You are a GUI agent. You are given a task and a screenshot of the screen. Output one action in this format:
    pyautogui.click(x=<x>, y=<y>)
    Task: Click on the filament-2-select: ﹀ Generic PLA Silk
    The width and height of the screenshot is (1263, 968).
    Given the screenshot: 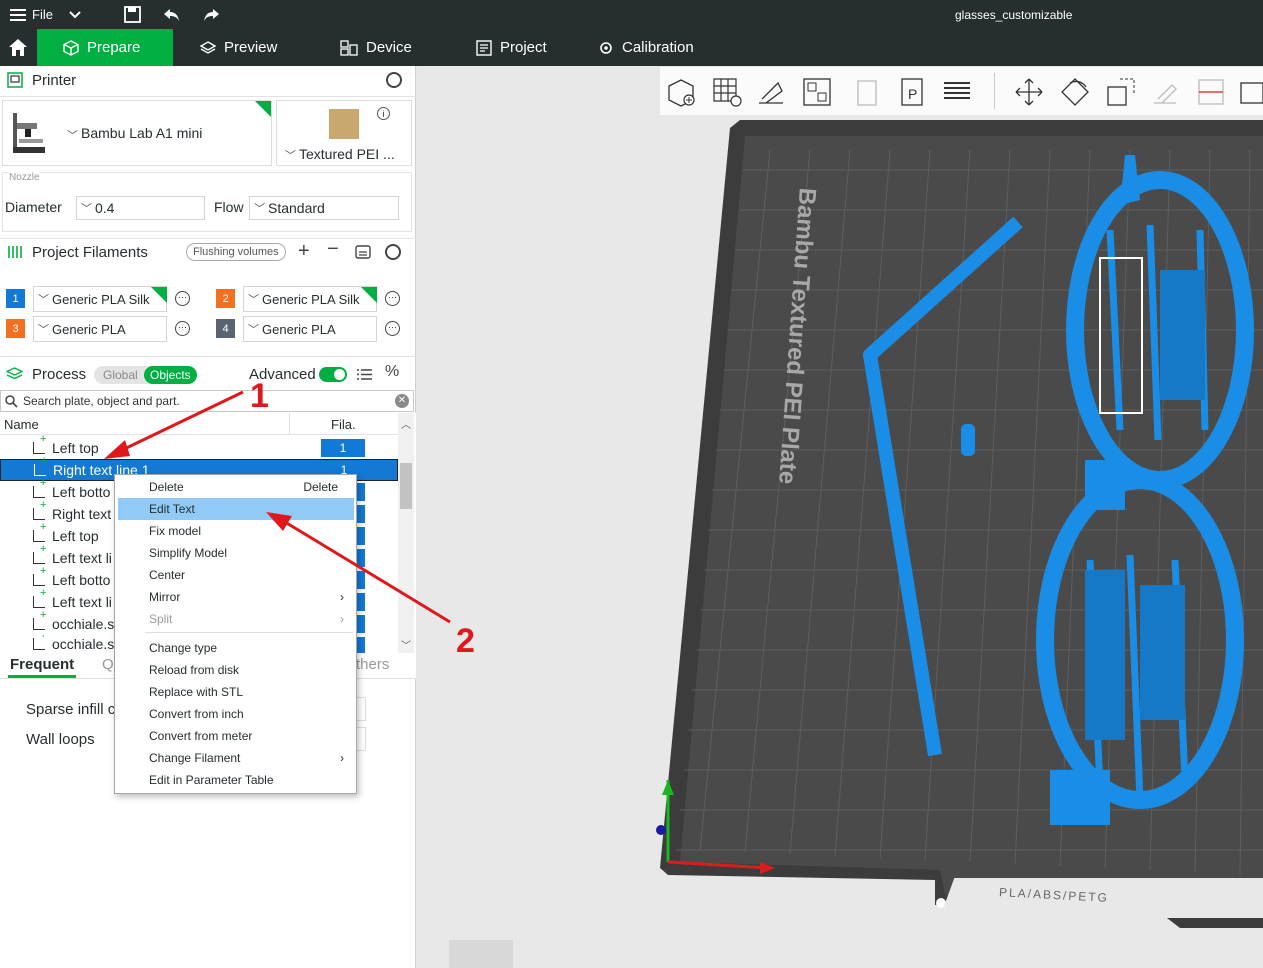 What is the action you would take?
    pyautogui.click(x=310, y=299)
    